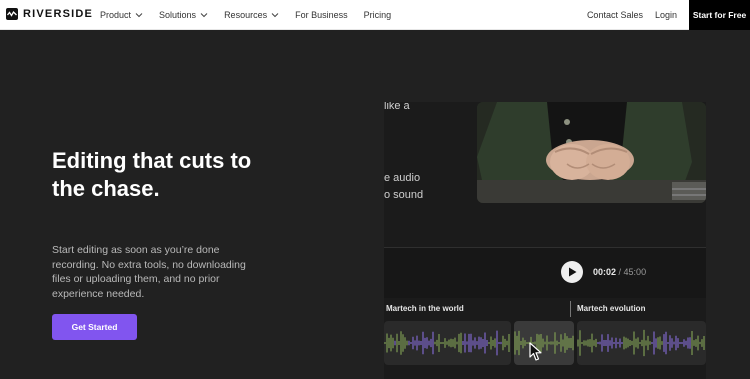 The image size is (750, 379). What do you see at coordinates (12, 14) in the screenshot?
I see `waveform-logo-icon` at bounding box center [12, 14].